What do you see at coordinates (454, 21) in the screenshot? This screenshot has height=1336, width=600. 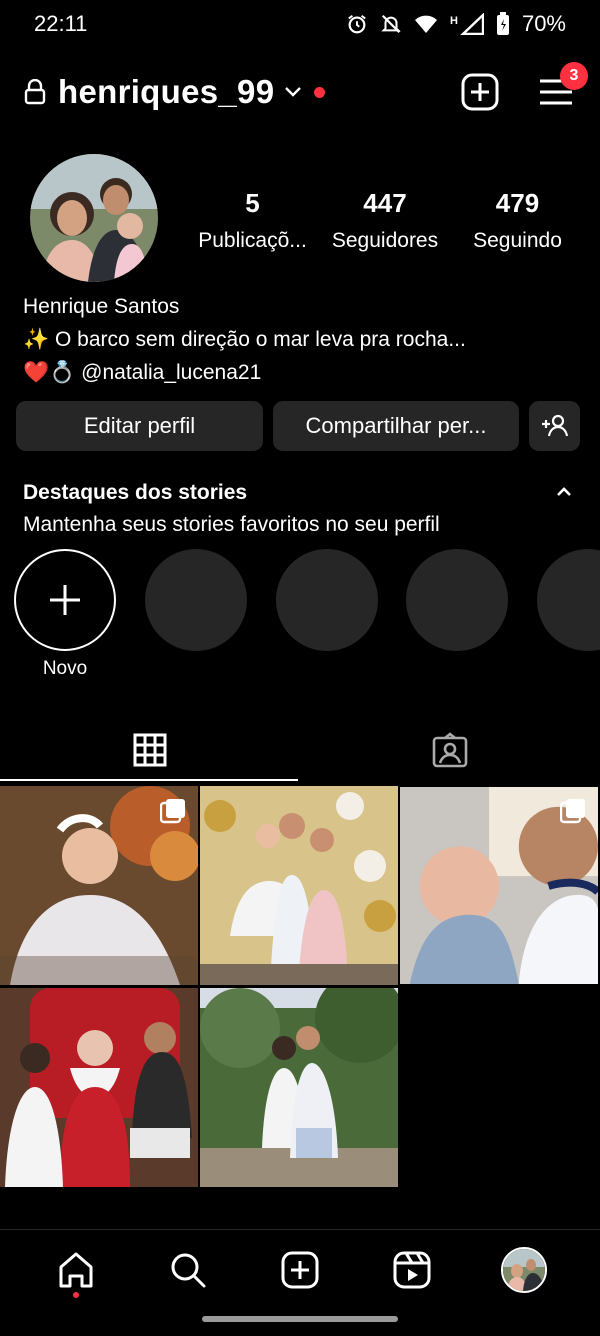 I see `svg-text: H` at bounding box center [454, 21].